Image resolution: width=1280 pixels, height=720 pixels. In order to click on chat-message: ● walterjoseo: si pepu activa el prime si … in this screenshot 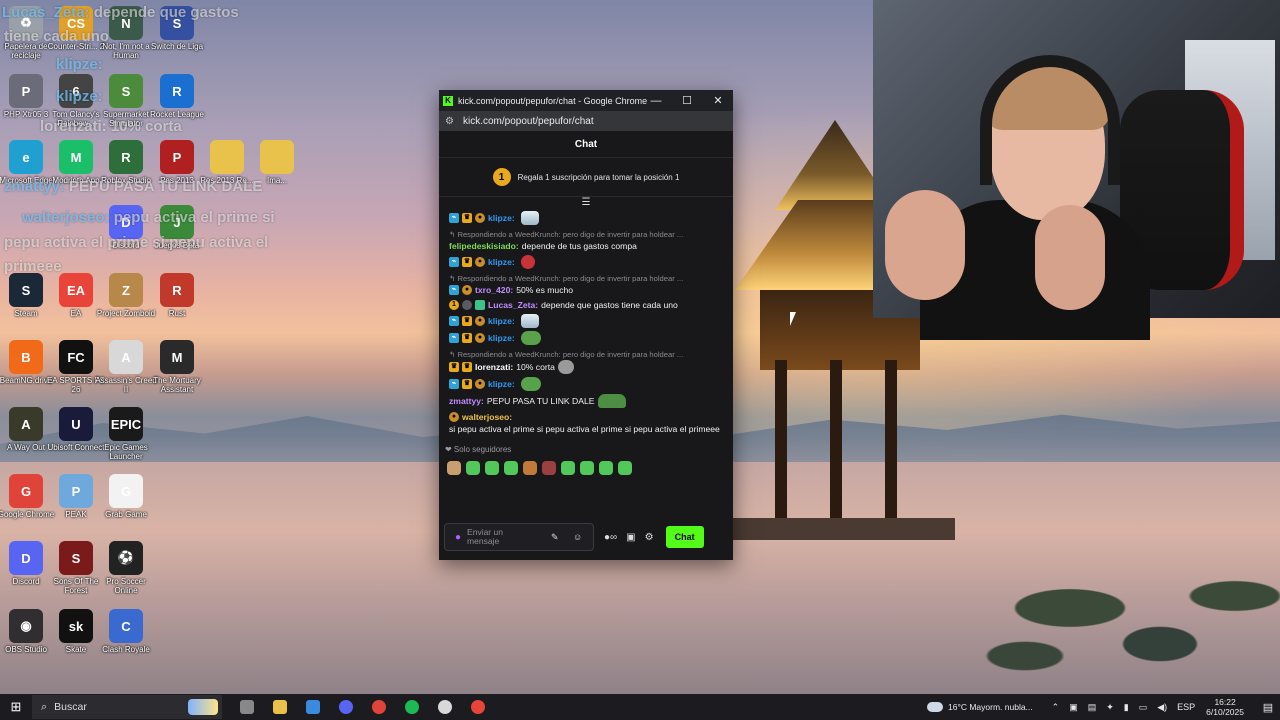, I will do `click(586, 423)`.